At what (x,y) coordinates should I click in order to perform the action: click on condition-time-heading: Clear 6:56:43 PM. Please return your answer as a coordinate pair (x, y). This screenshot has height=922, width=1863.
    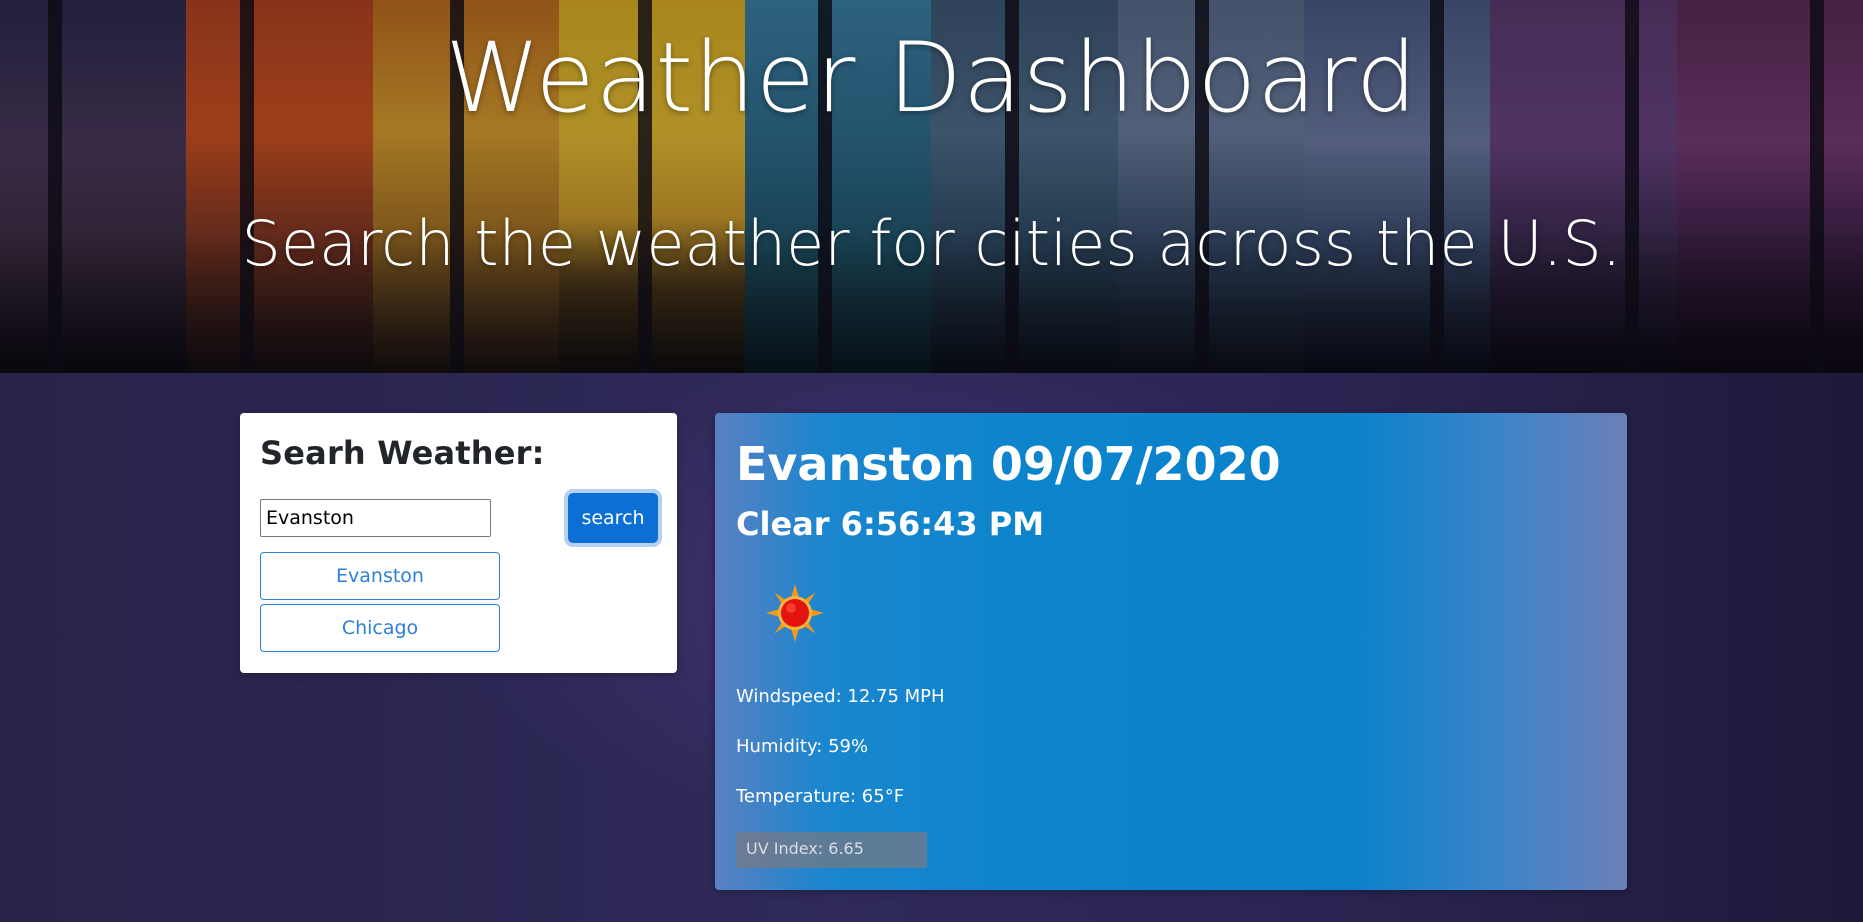
    Looking at the image, I should click on (890, 524).